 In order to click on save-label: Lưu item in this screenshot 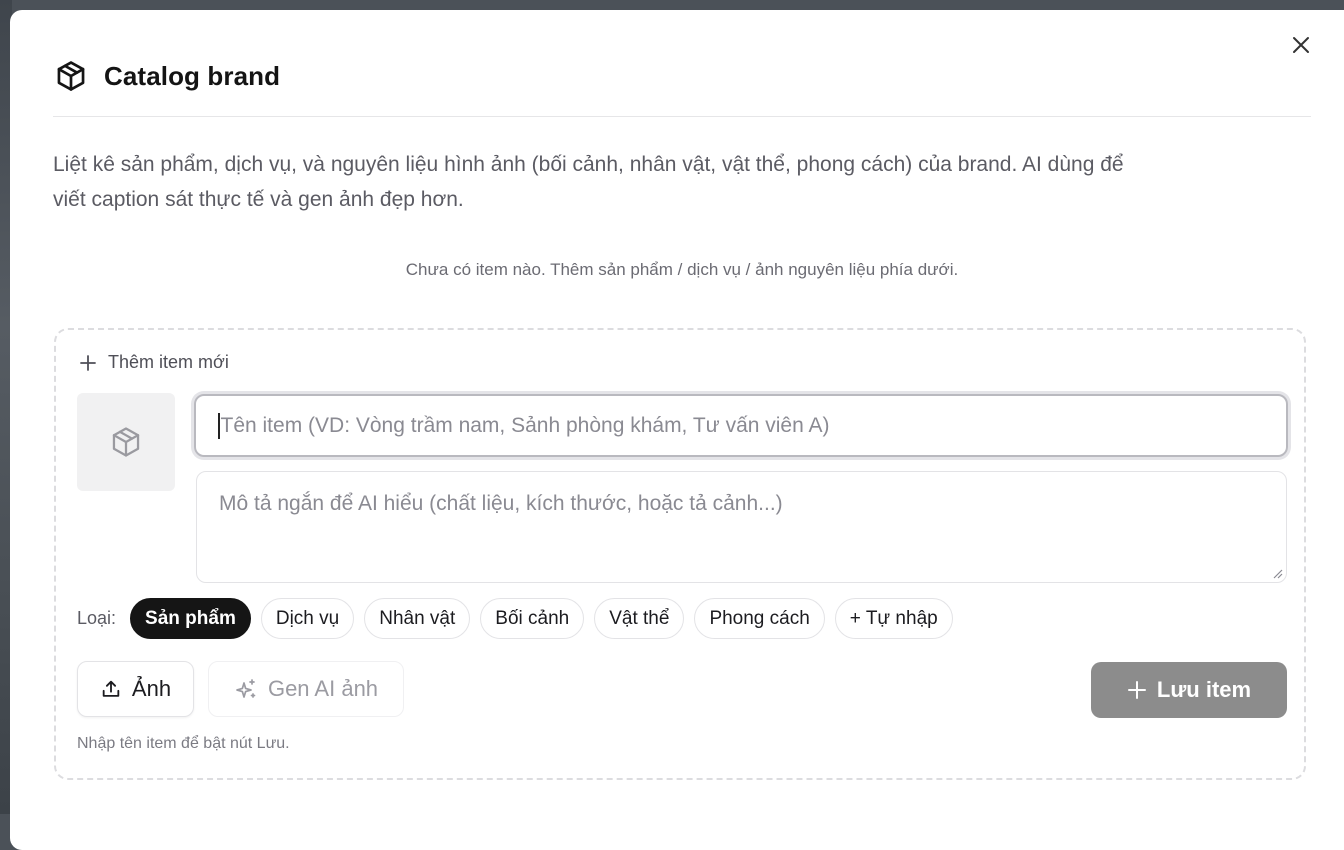, I will do `click(1204, 689)`.